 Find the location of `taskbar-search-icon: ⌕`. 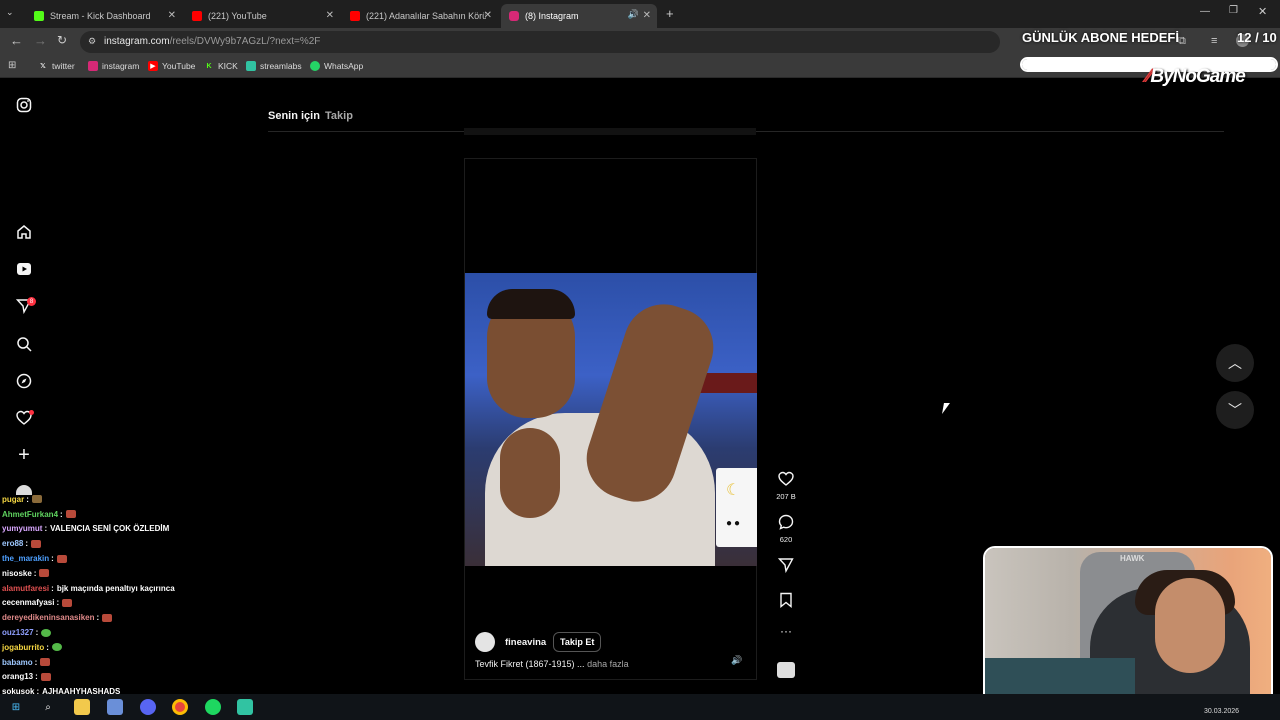

taskbar-search-icon: ⌕ is located at coordinates (48, 707).